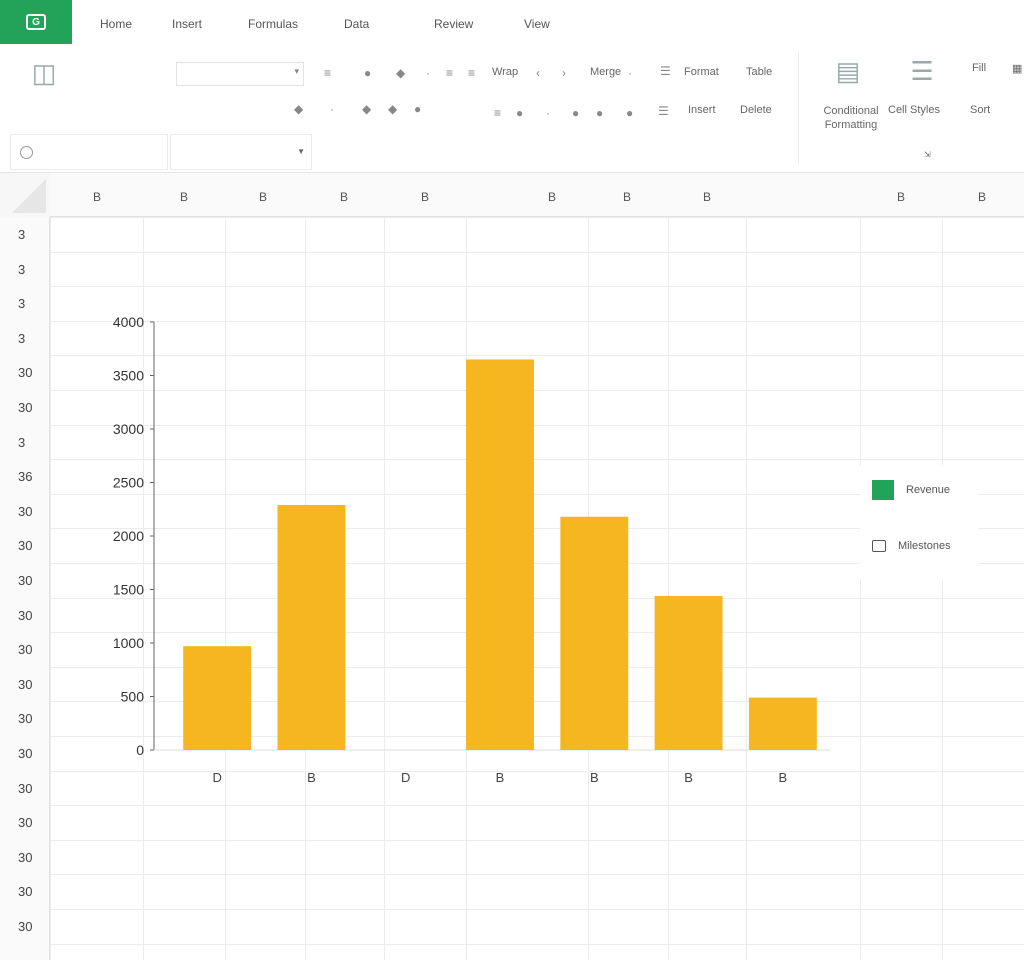 This screenshot has height=960, width=1024. Describe the element at coordinates (756, 110) in the screenshot. I see `delete-button: Delete` at that location.